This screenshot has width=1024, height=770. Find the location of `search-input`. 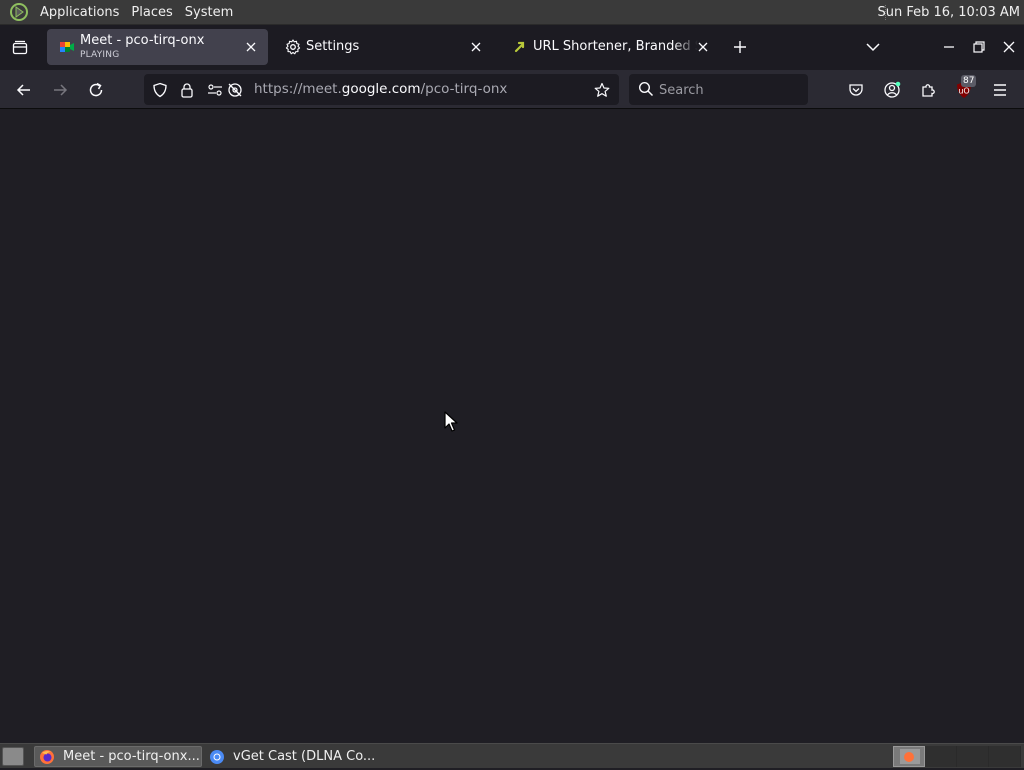

search-input is located at coordinates (729, 90).